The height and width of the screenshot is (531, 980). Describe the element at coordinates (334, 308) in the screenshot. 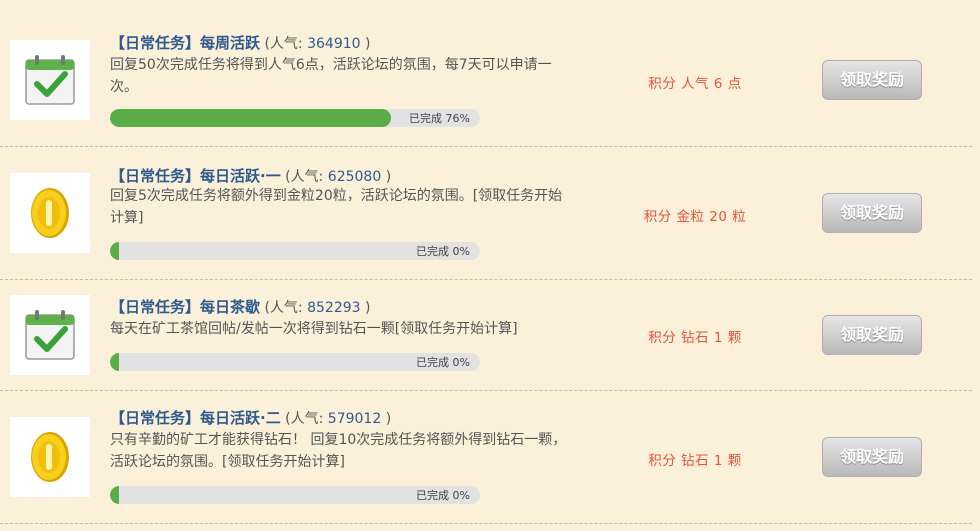

I see `popularity-value: 852293` at that location.